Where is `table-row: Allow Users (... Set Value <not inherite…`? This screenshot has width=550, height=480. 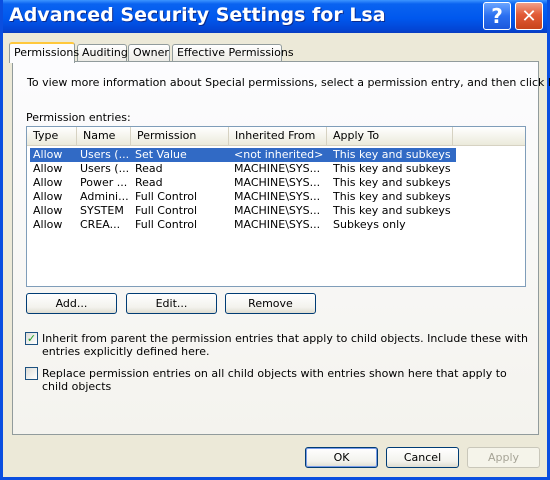
table-row: Allow Users (... Set Value <not inherite… is located at coordinates (243, 155).